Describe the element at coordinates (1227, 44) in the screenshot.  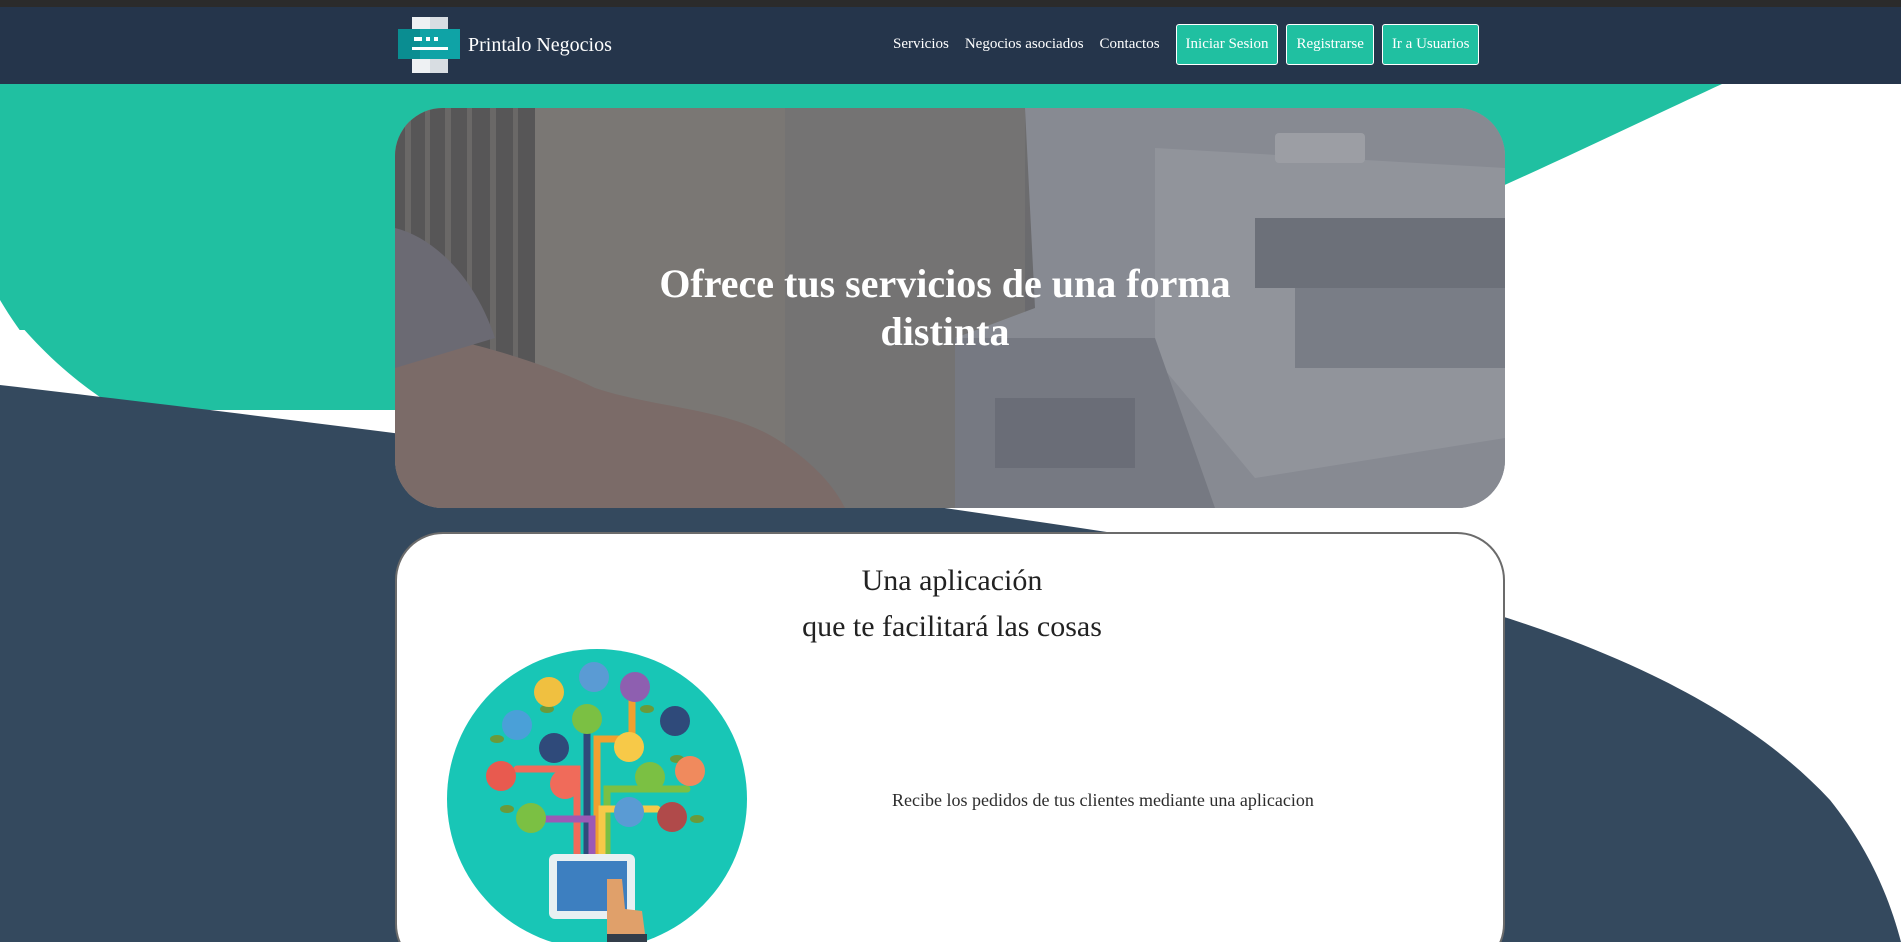
I see `login-button: Iniciar Sesion` at that location.